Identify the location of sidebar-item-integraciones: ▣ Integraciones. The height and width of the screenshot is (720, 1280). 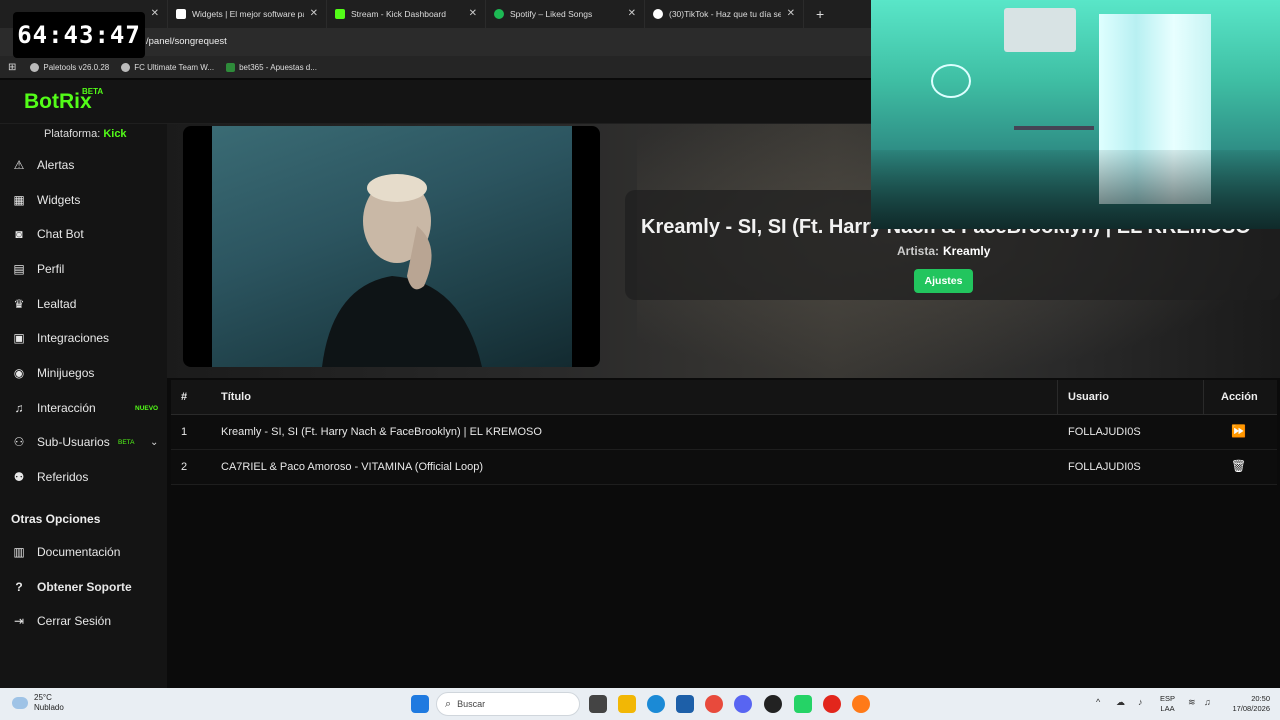
(83, 338).